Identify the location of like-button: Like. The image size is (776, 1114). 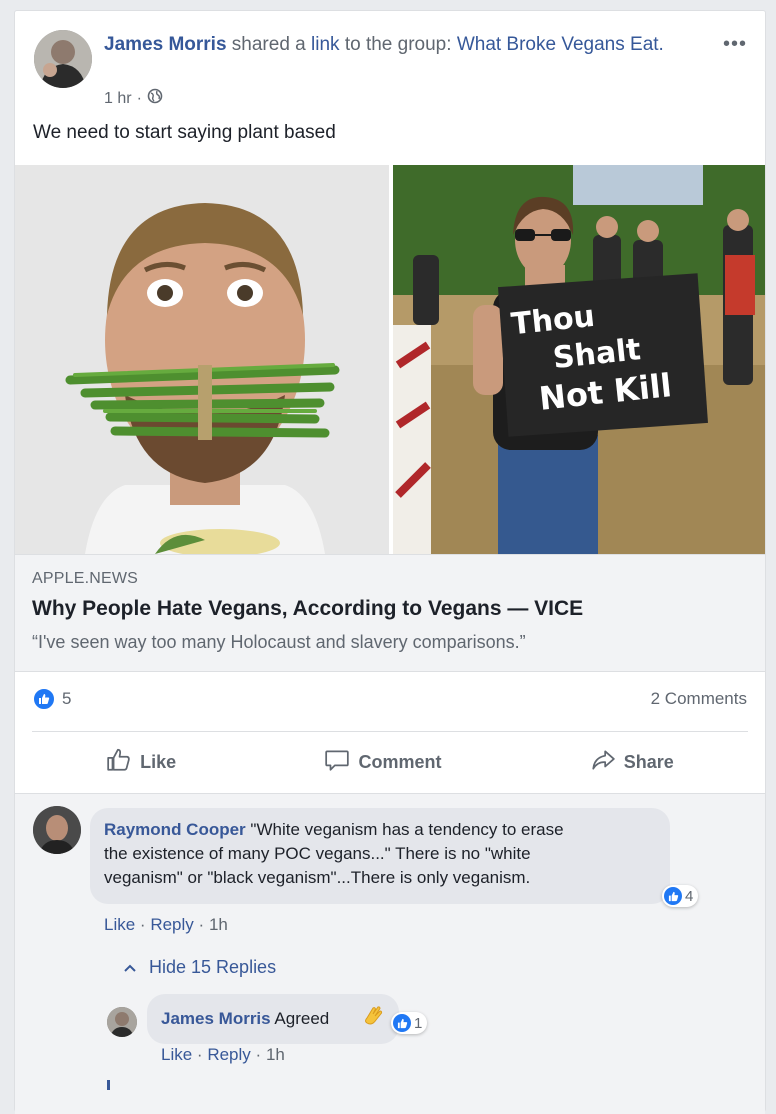
(141, 762).